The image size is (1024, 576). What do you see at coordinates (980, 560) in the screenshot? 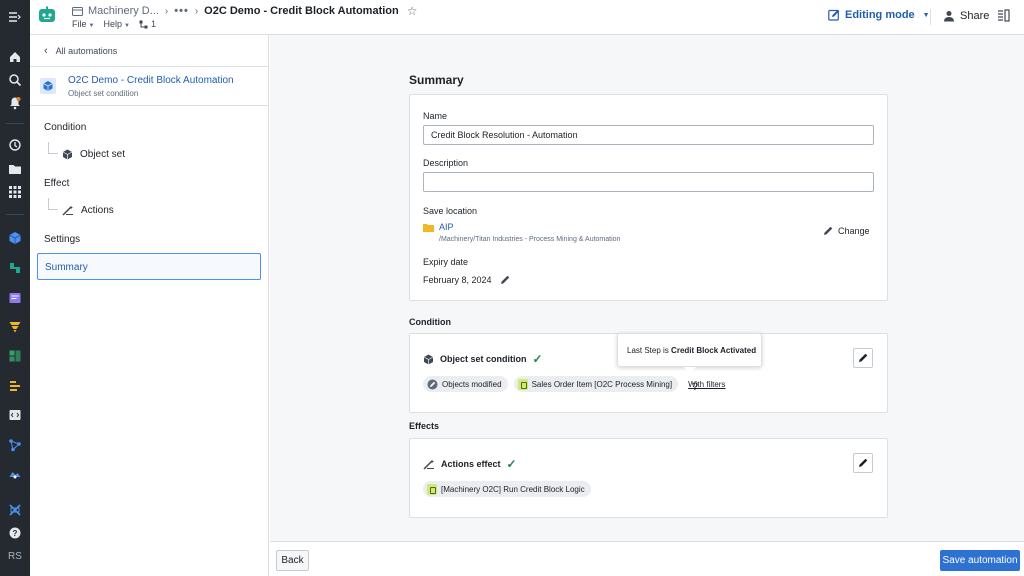
I see `save-automation-button: Save automation` at bounding box center [980, 560].